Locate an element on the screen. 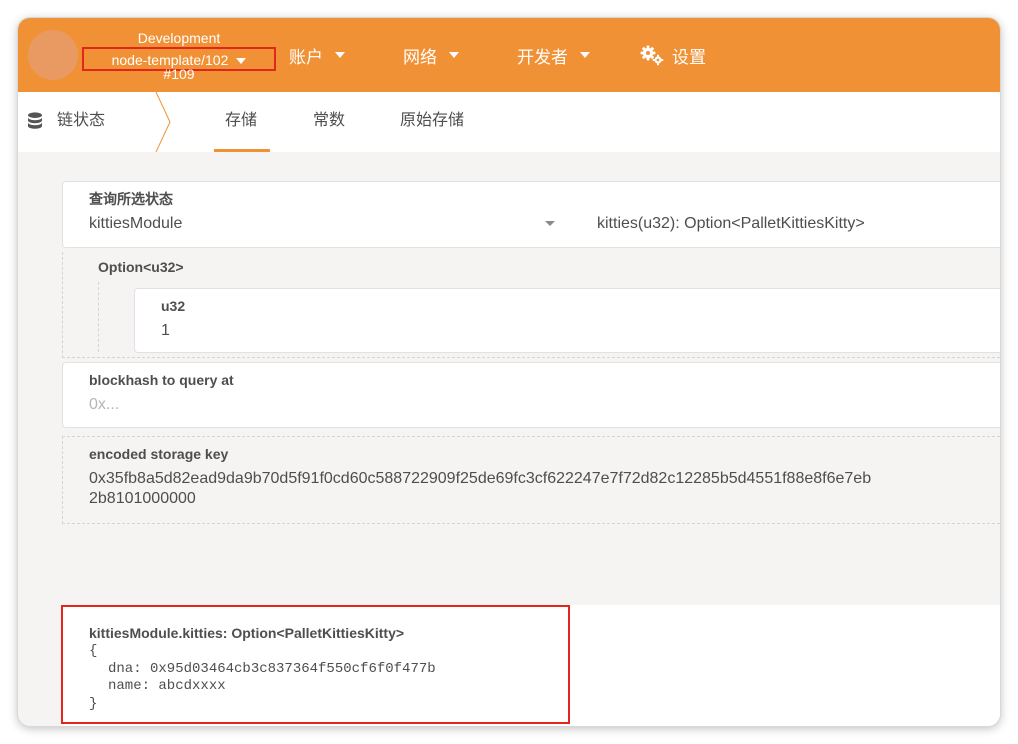 The width and height of the screenshot is (1018, 744). chain-selector: Development node-template/102 #109 is located at coordinates (179, 56).